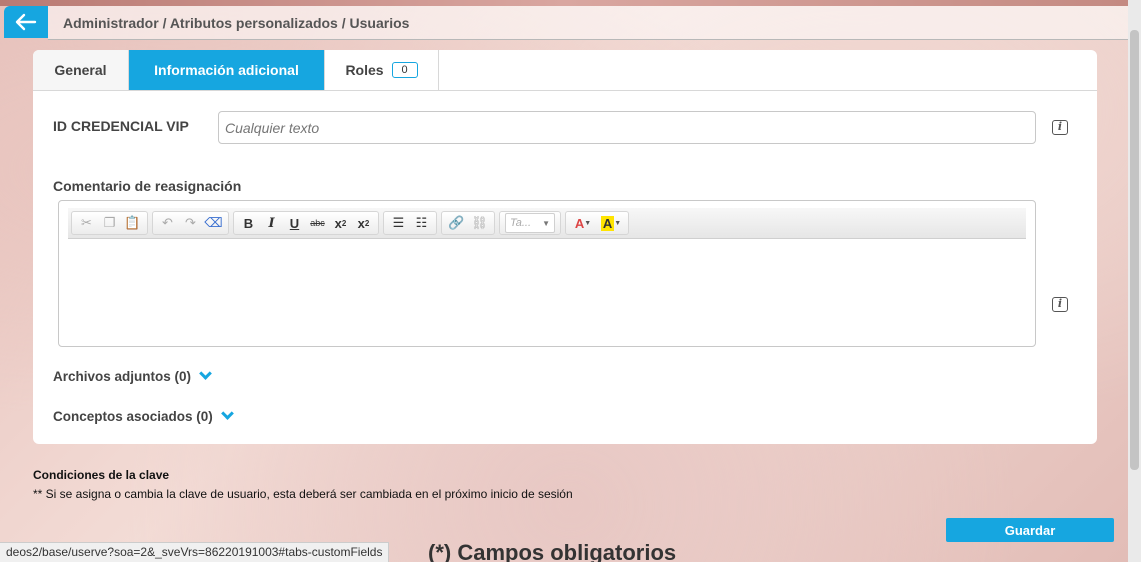  I want to click on back-button, so click(26, 22).